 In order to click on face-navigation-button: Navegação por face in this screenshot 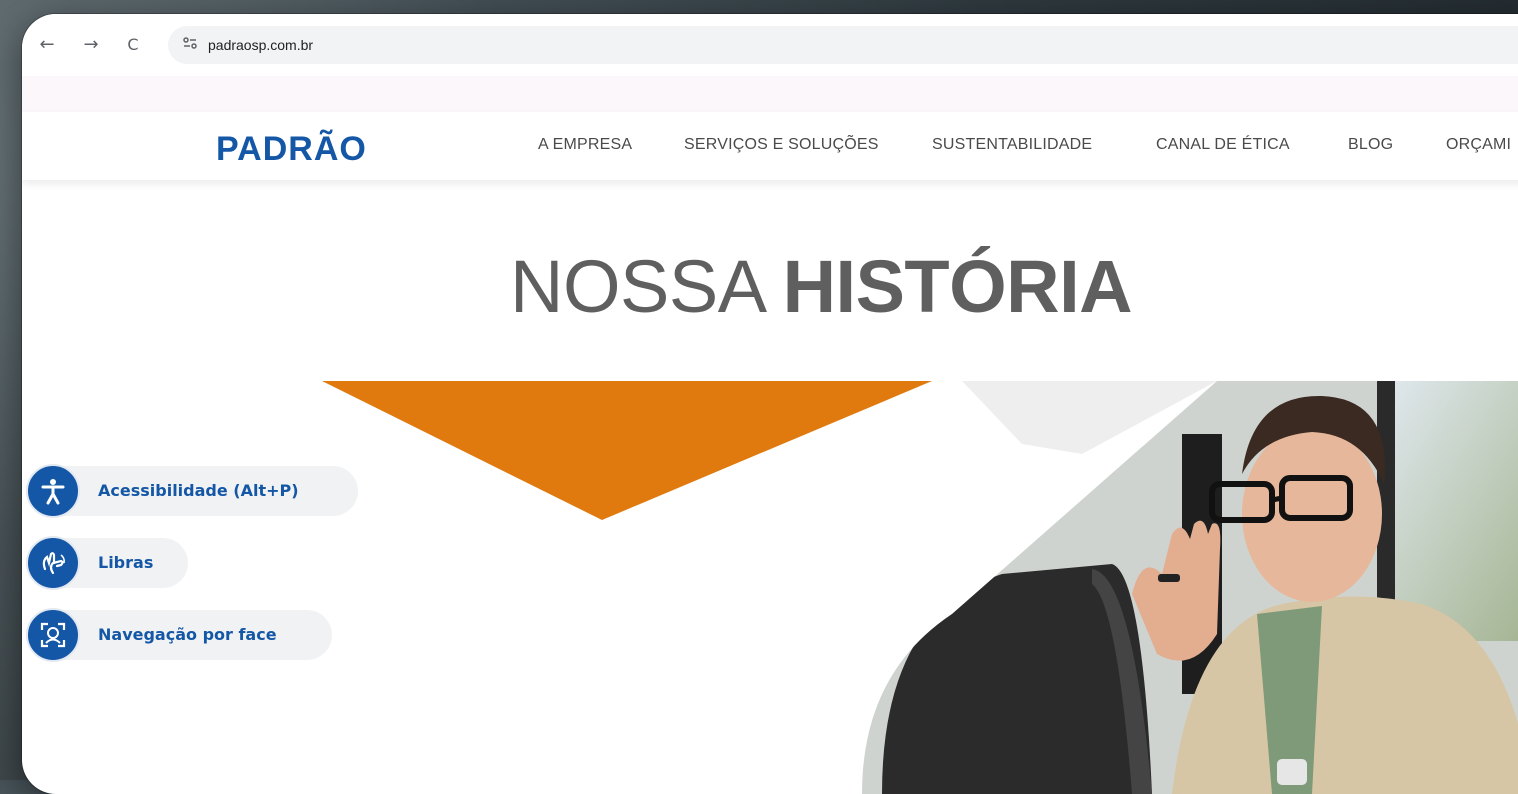, I will do `click(179, 635)`.